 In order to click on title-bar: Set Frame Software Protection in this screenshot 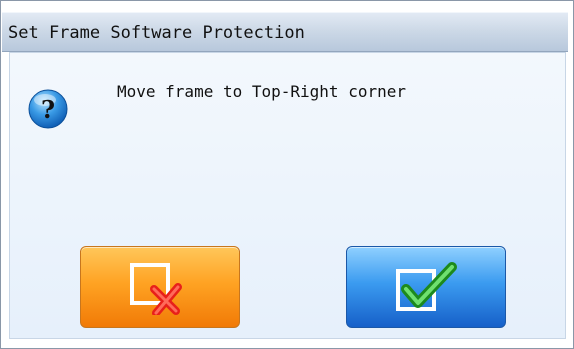, I will do `click(285, 32)`.